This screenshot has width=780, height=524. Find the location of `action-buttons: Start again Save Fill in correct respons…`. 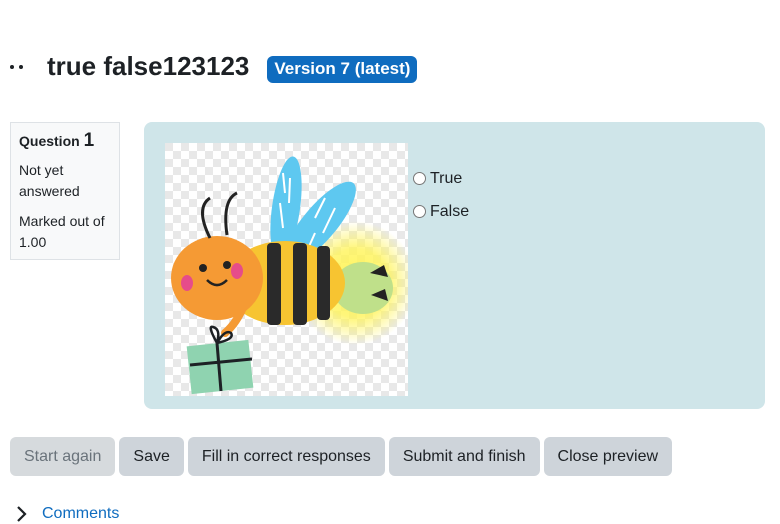

action-buttons: Start again Save Fill in correct respons… is located at coordinates (343, 456).